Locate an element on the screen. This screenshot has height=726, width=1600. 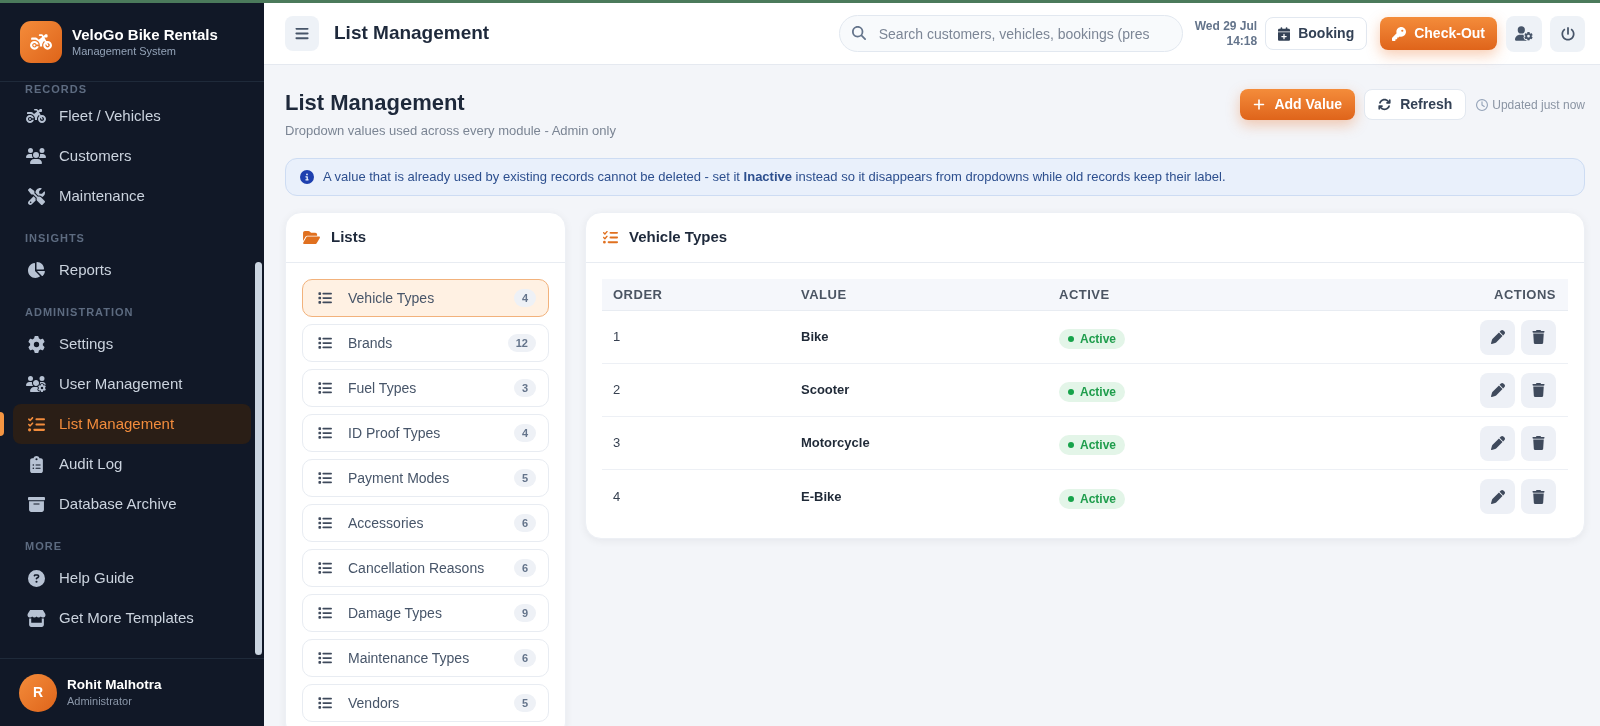
nav-item: Get More Templates is located at coordinates (132, 618).